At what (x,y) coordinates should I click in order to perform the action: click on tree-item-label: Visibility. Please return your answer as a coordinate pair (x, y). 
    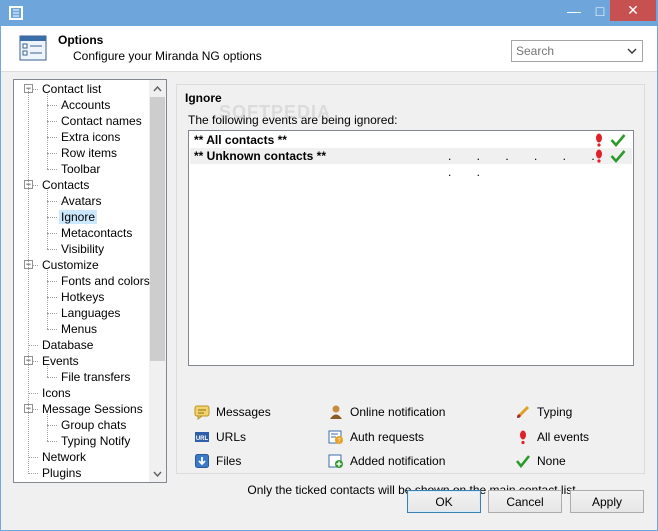
    Looking at the image, I should click on (83, 249).